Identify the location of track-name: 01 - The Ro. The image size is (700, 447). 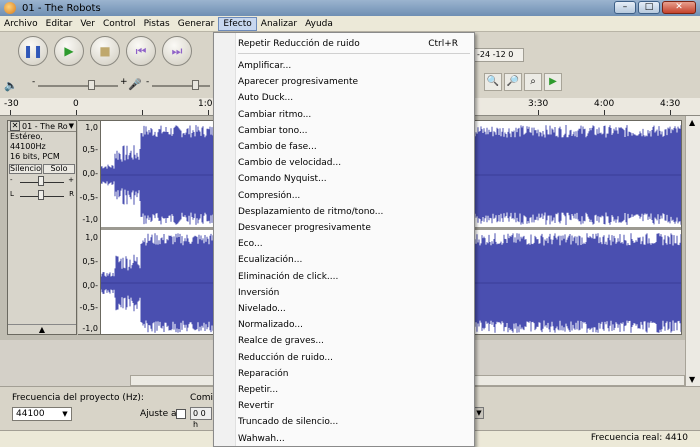
(45, 126).